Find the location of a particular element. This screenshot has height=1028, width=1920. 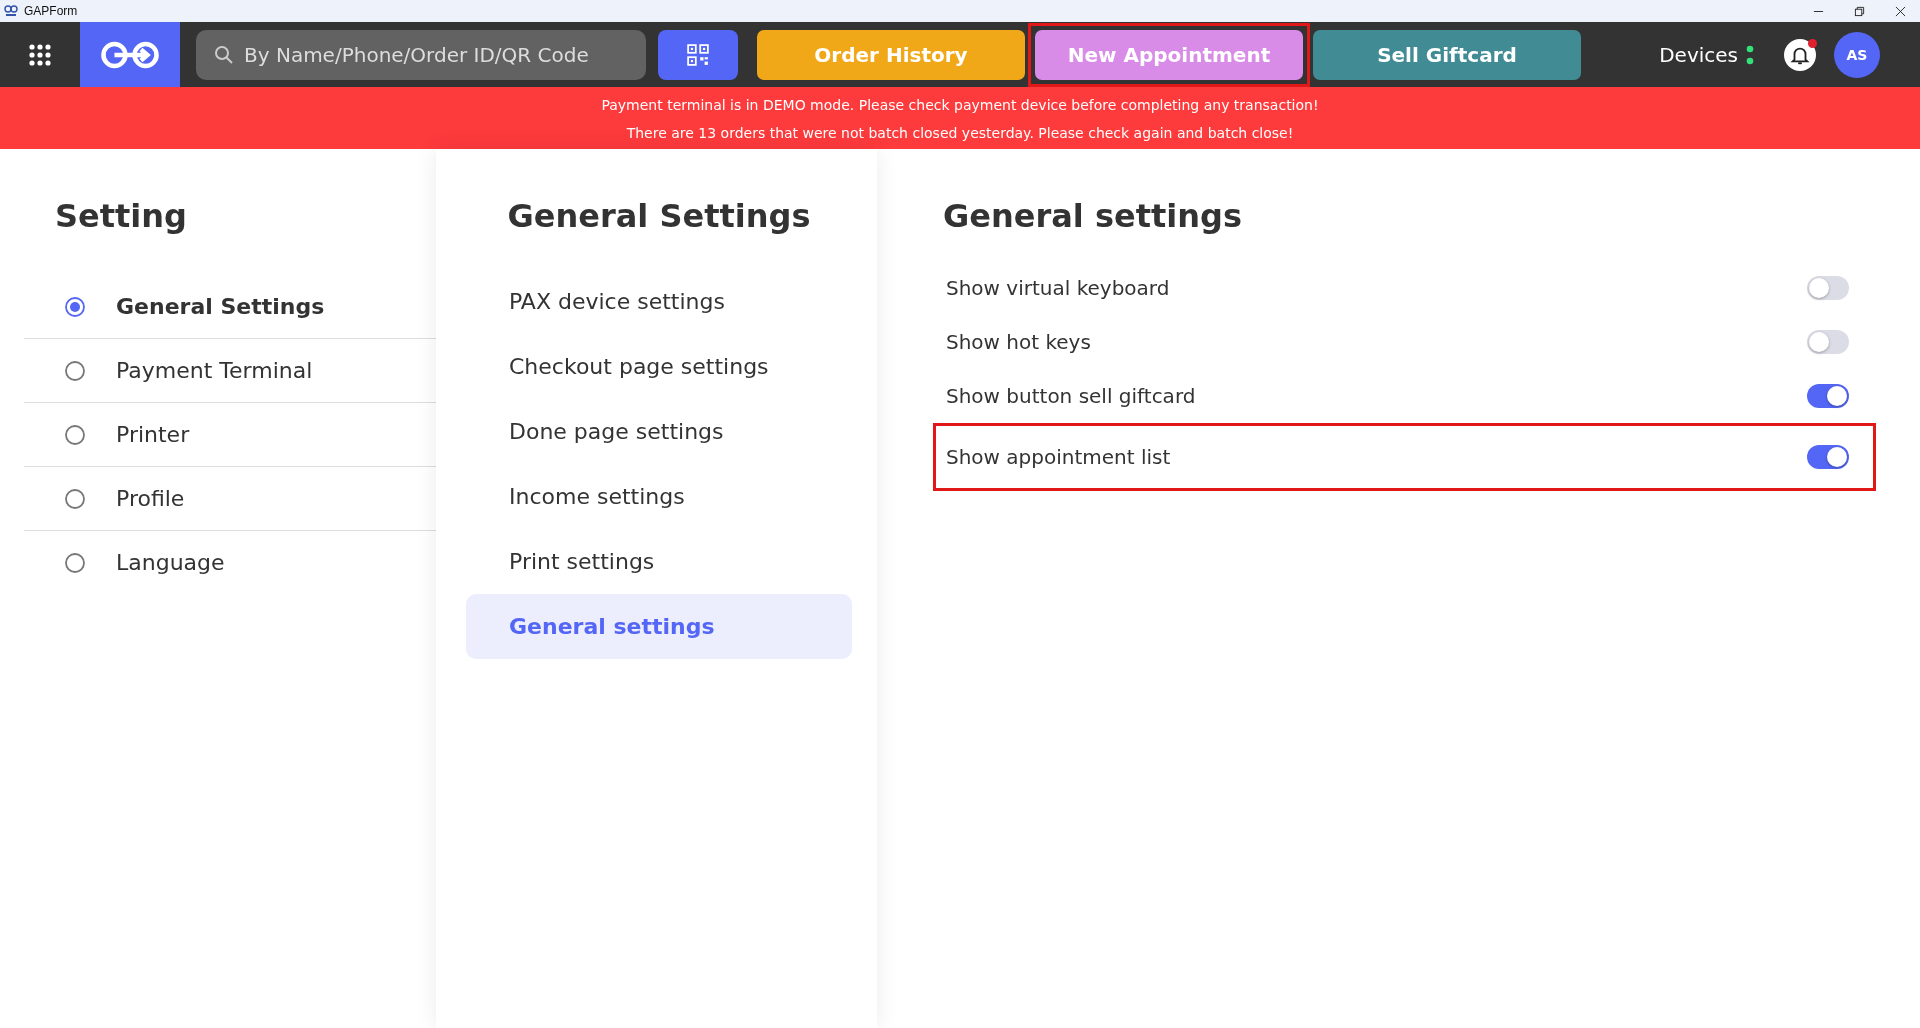

sidebar-item-label: General Settings is located at coordinates (220, 306).